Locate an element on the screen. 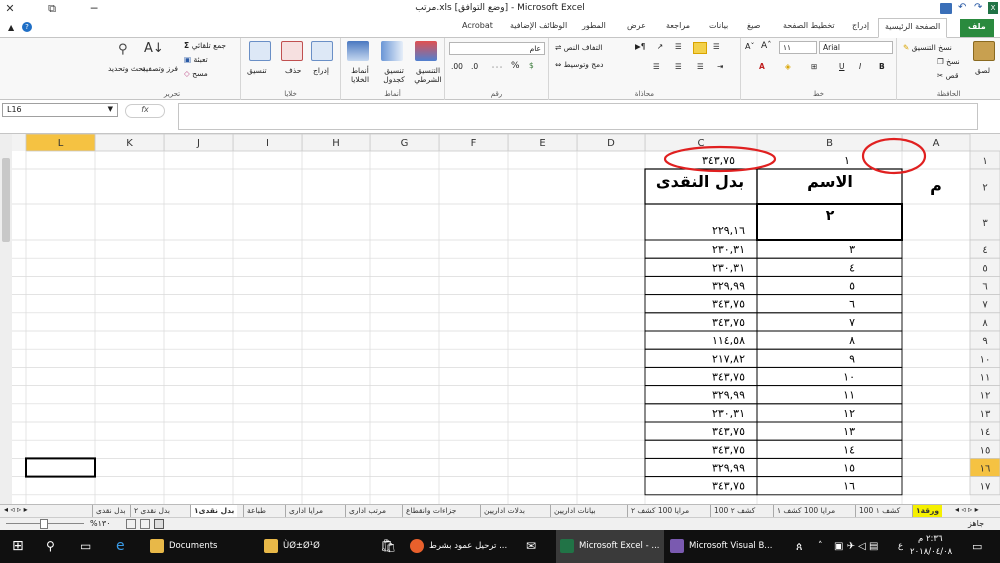  minimize-icon: ─ is located at coordinates (94, 8).